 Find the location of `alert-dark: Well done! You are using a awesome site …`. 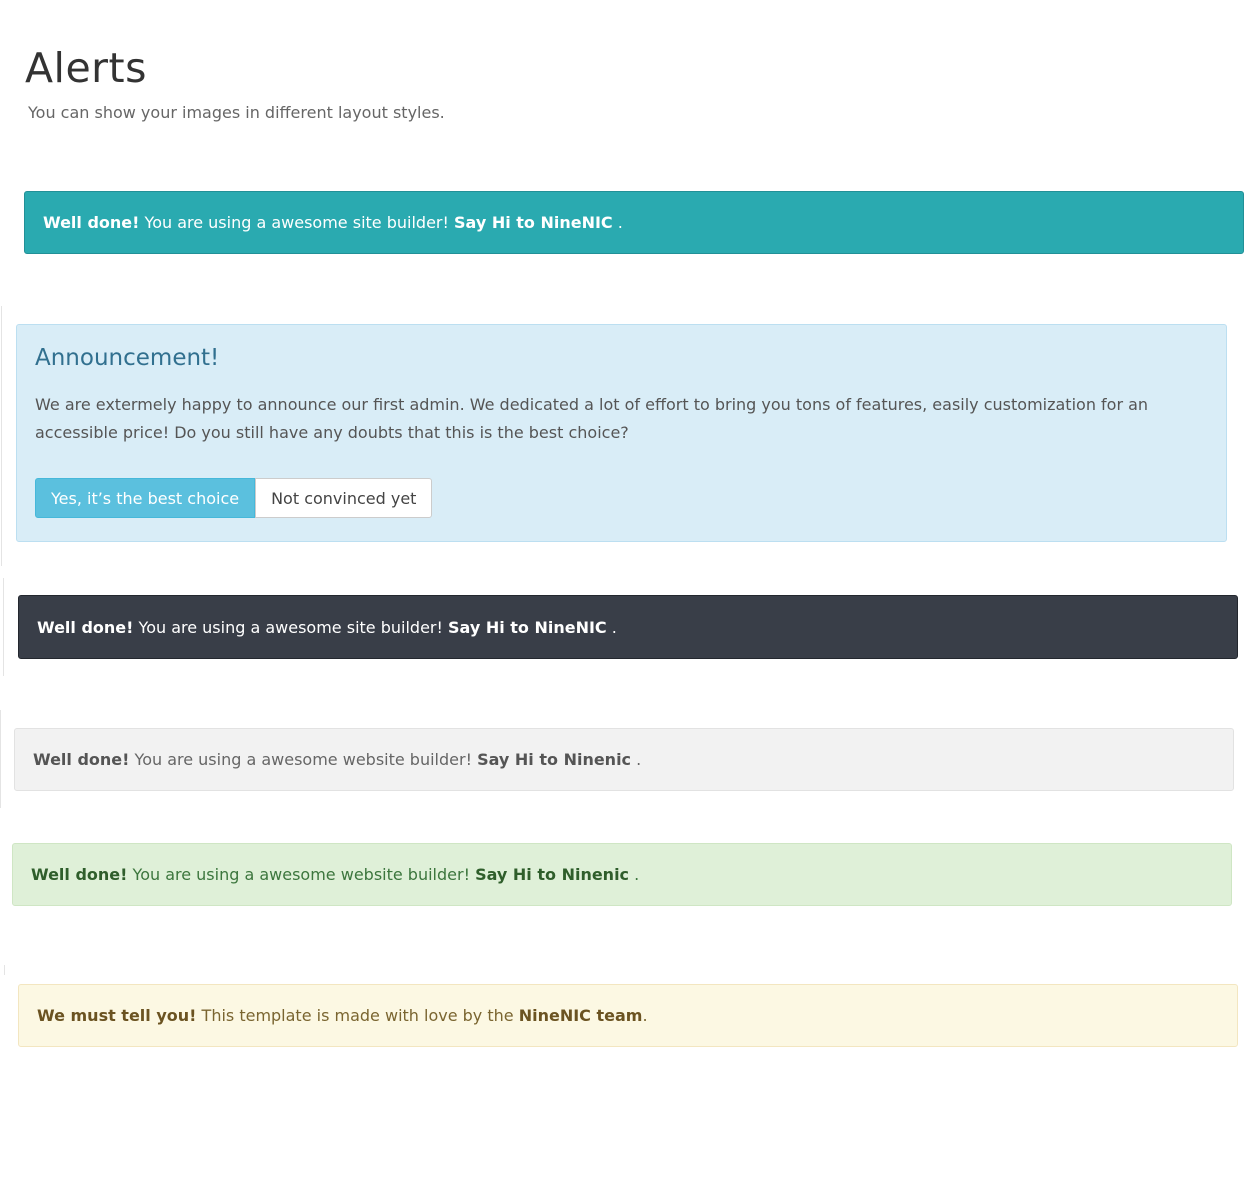

alert-dark: Well done! You are using a awesome site … is located at coordinates (628, 627).